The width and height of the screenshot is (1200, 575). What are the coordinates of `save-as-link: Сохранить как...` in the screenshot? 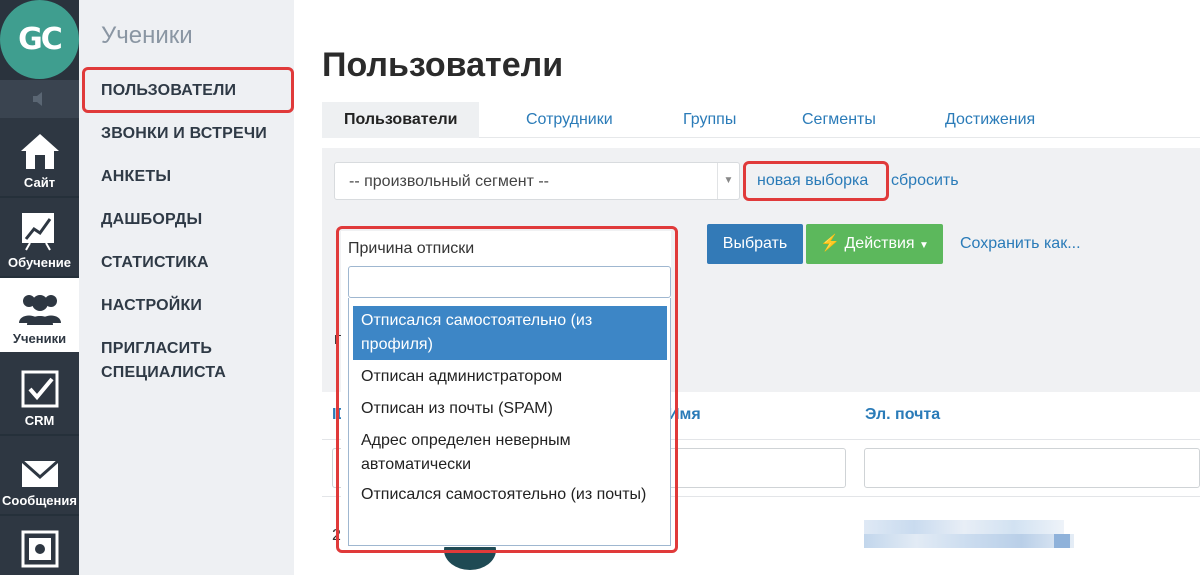 It's located at (1020, 244).